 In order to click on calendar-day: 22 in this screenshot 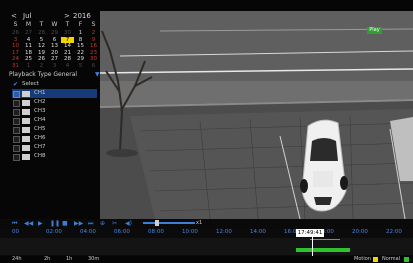, I will do `click(80, 53)`.